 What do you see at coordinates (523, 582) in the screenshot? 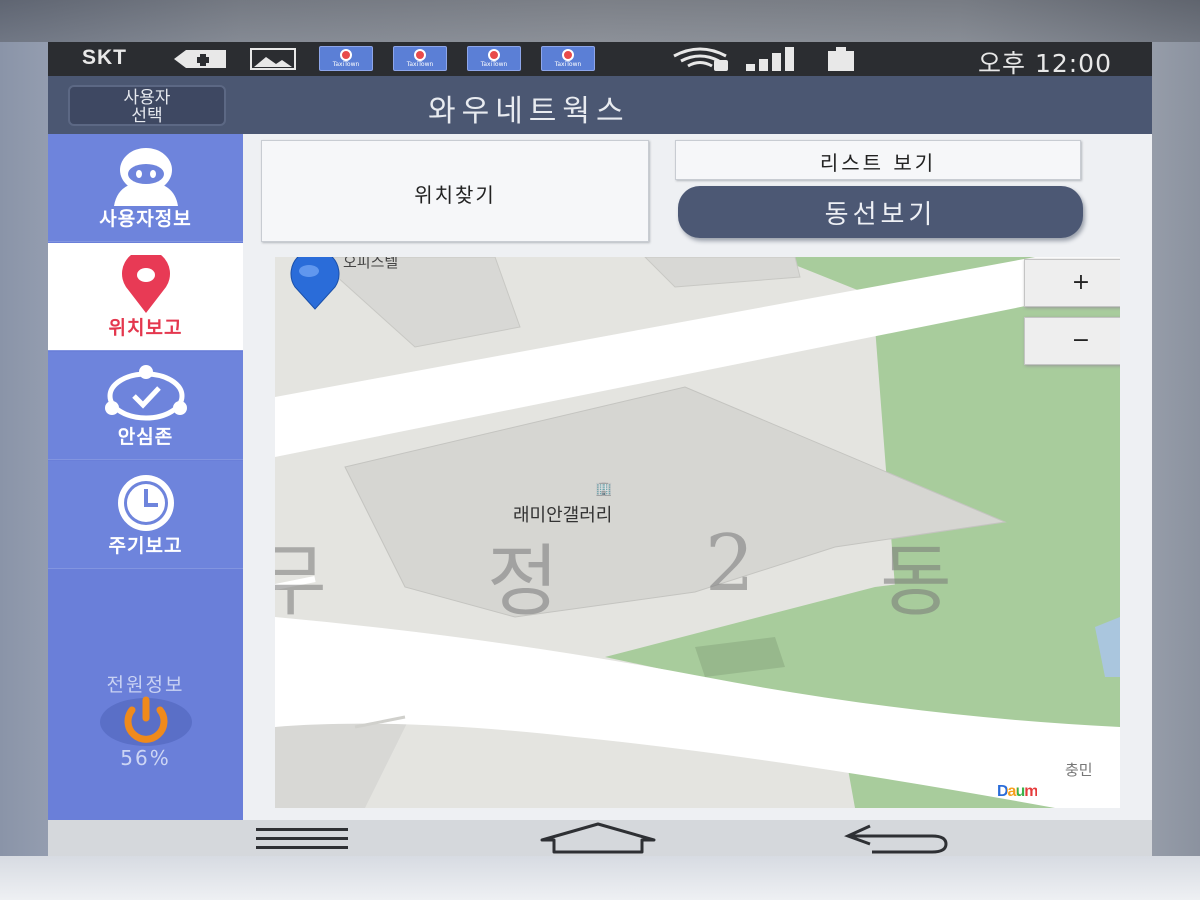
I see `district-label-char: 정` at bounding box center [523, 582].